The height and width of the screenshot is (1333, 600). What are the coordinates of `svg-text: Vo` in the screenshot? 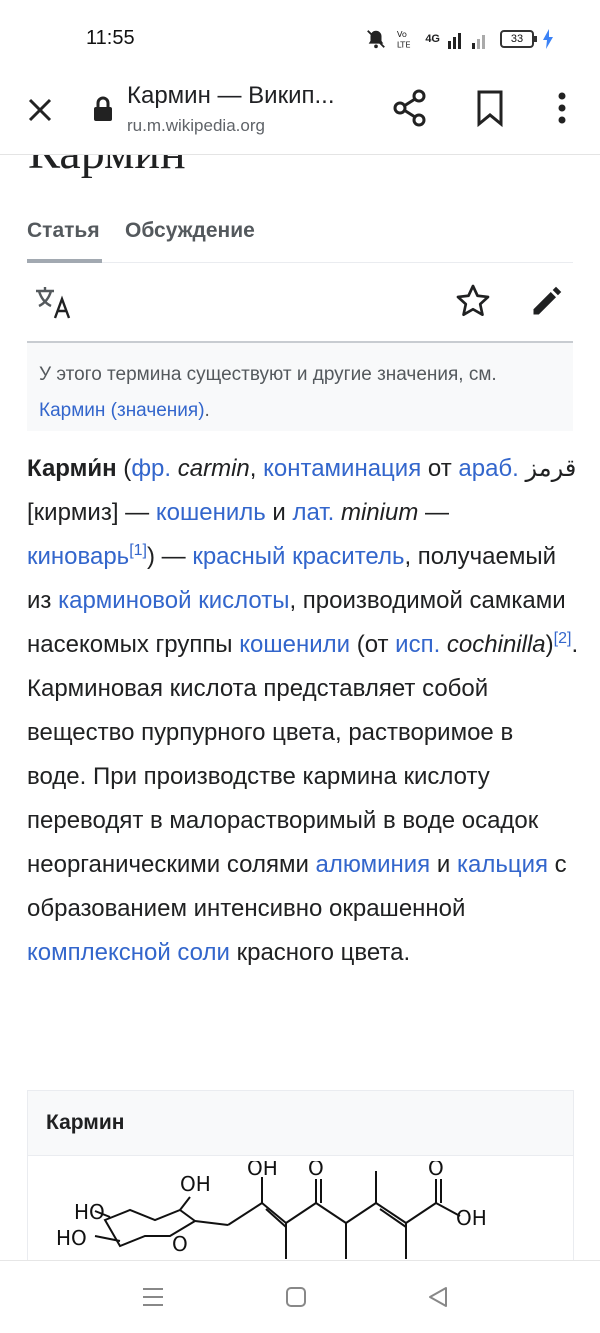 It's located at (402, 34).